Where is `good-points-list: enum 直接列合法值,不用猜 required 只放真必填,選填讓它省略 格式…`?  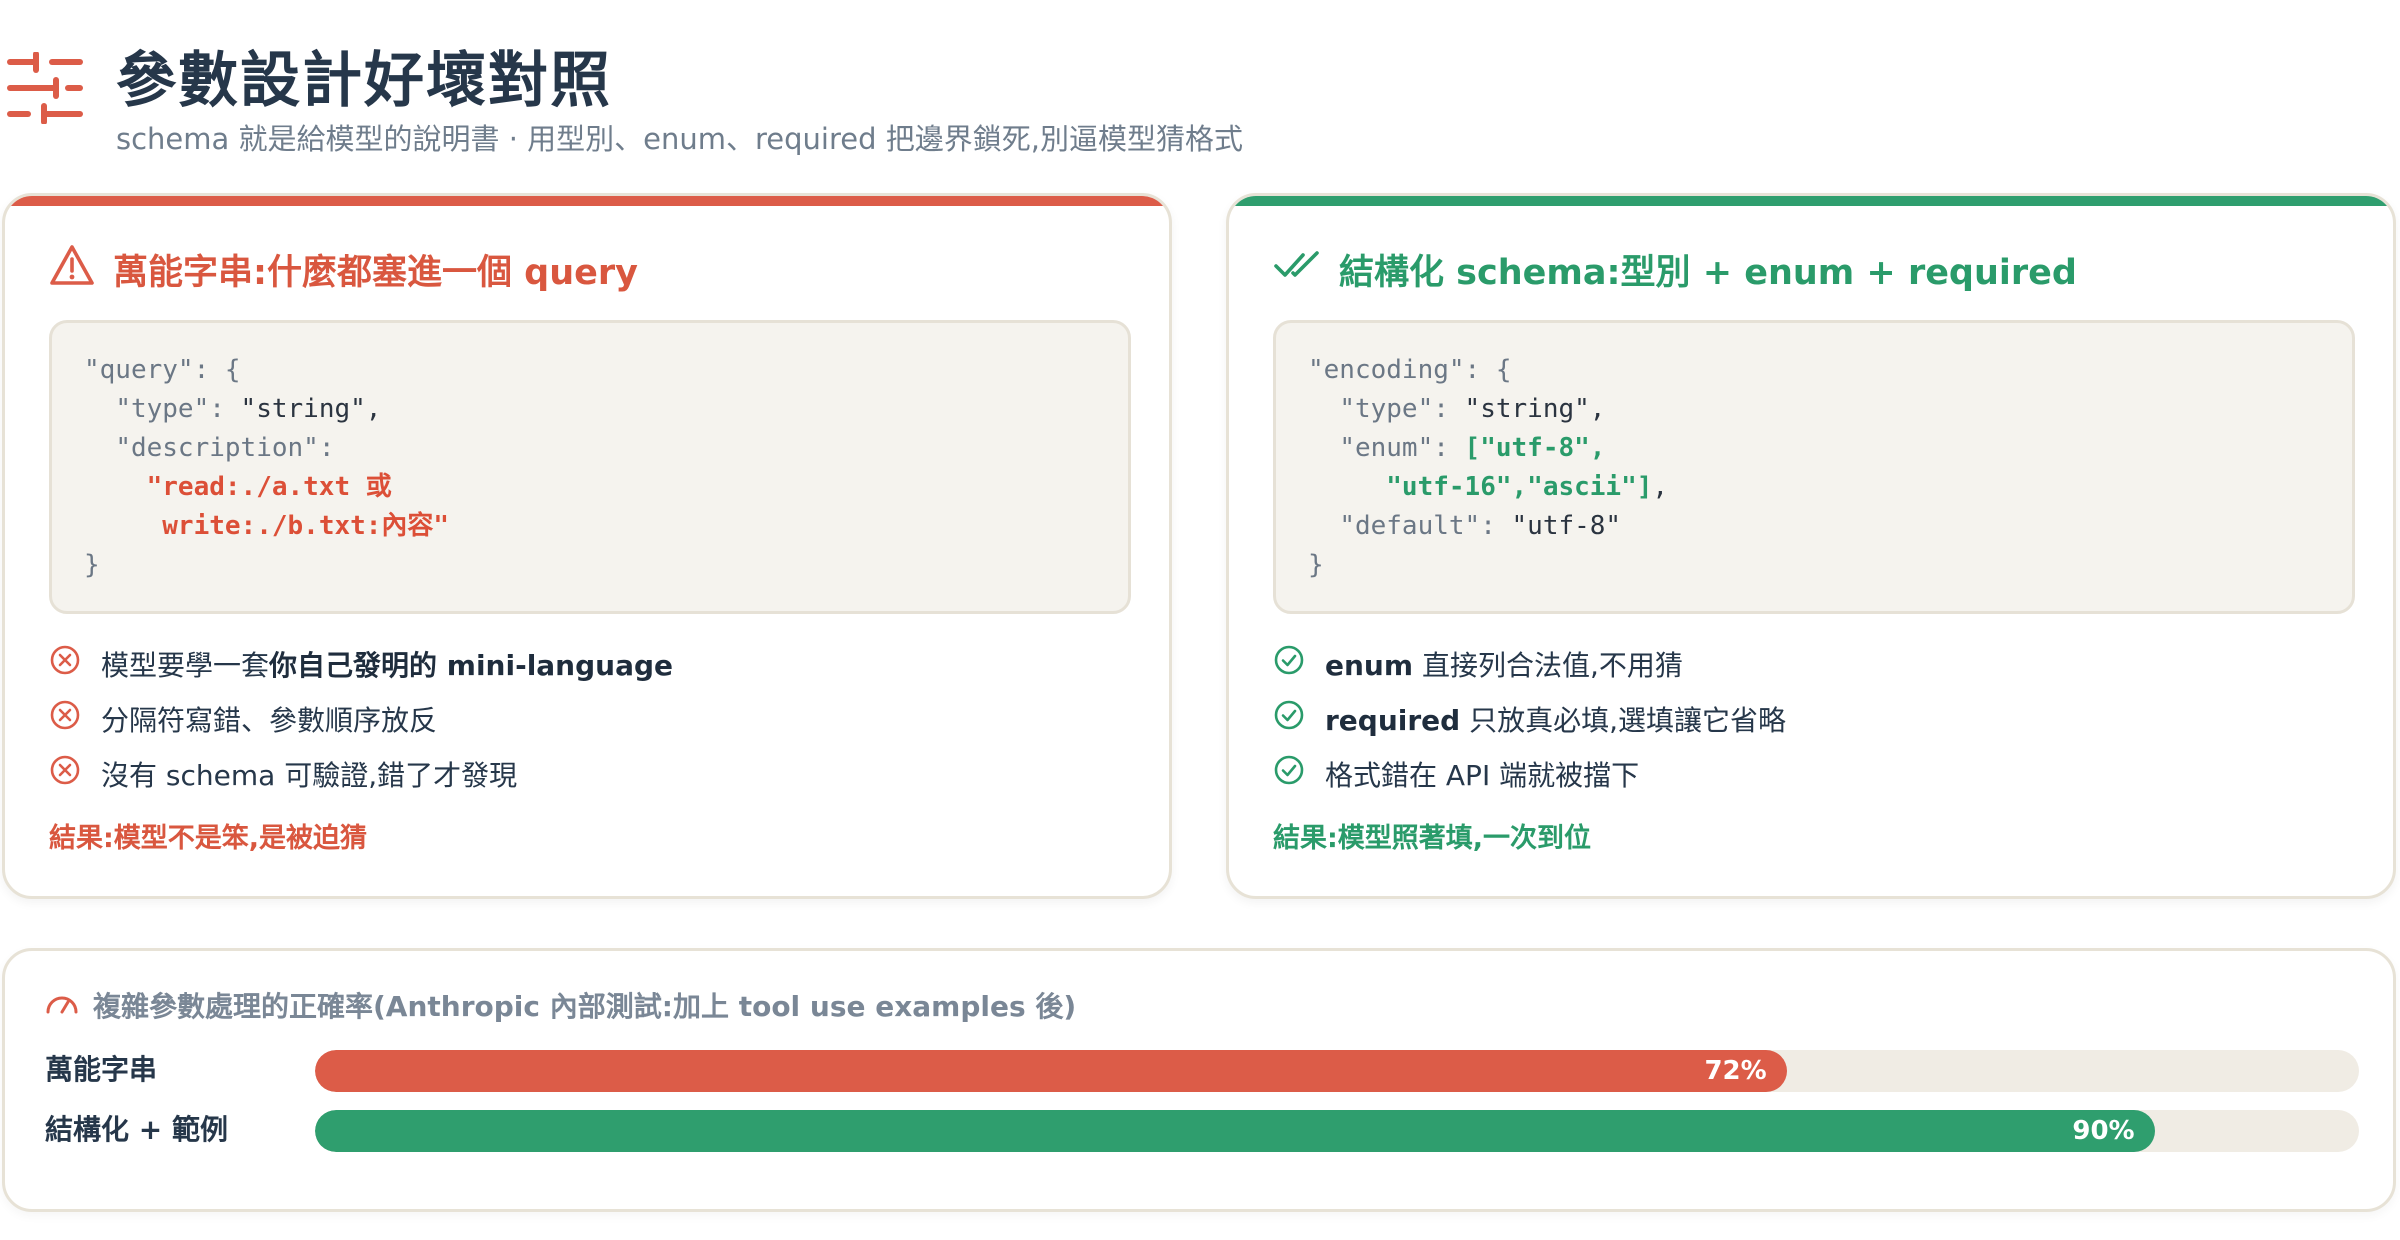 good-points-list: enum 直接列合法值,不用猜 required 只放真必填,選填讓它省略 格式… is located at coordinates (1814, 718).